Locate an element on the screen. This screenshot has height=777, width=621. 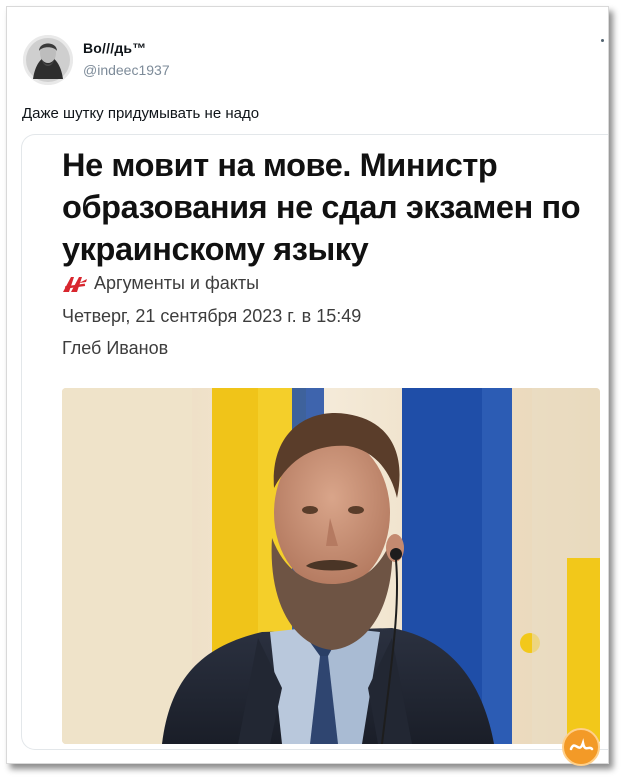
article-source: Аргументы и факты is located at coordinates (160, 283).